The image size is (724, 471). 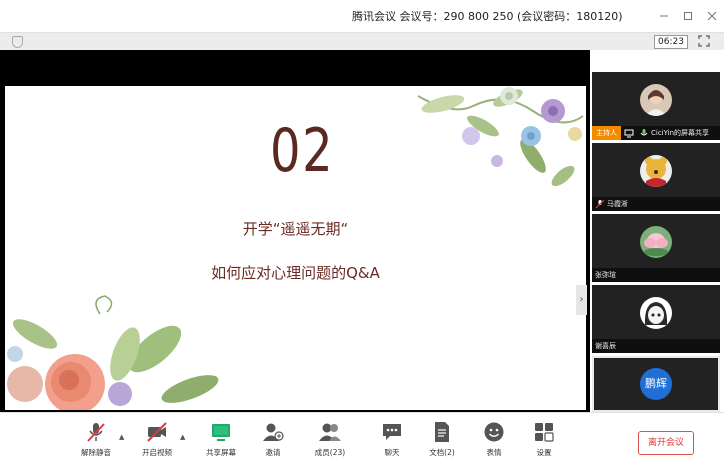 I want to click on chat-label: 聊天, so click(x=392, y=452).